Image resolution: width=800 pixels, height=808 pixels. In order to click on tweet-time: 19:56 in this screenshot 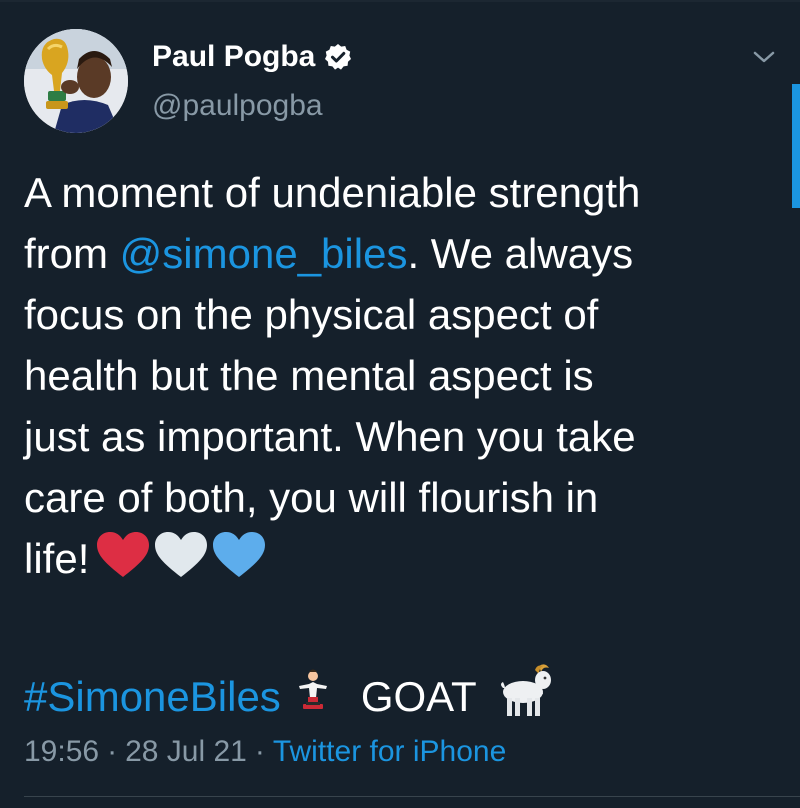, I will do `click(61, 751)`.